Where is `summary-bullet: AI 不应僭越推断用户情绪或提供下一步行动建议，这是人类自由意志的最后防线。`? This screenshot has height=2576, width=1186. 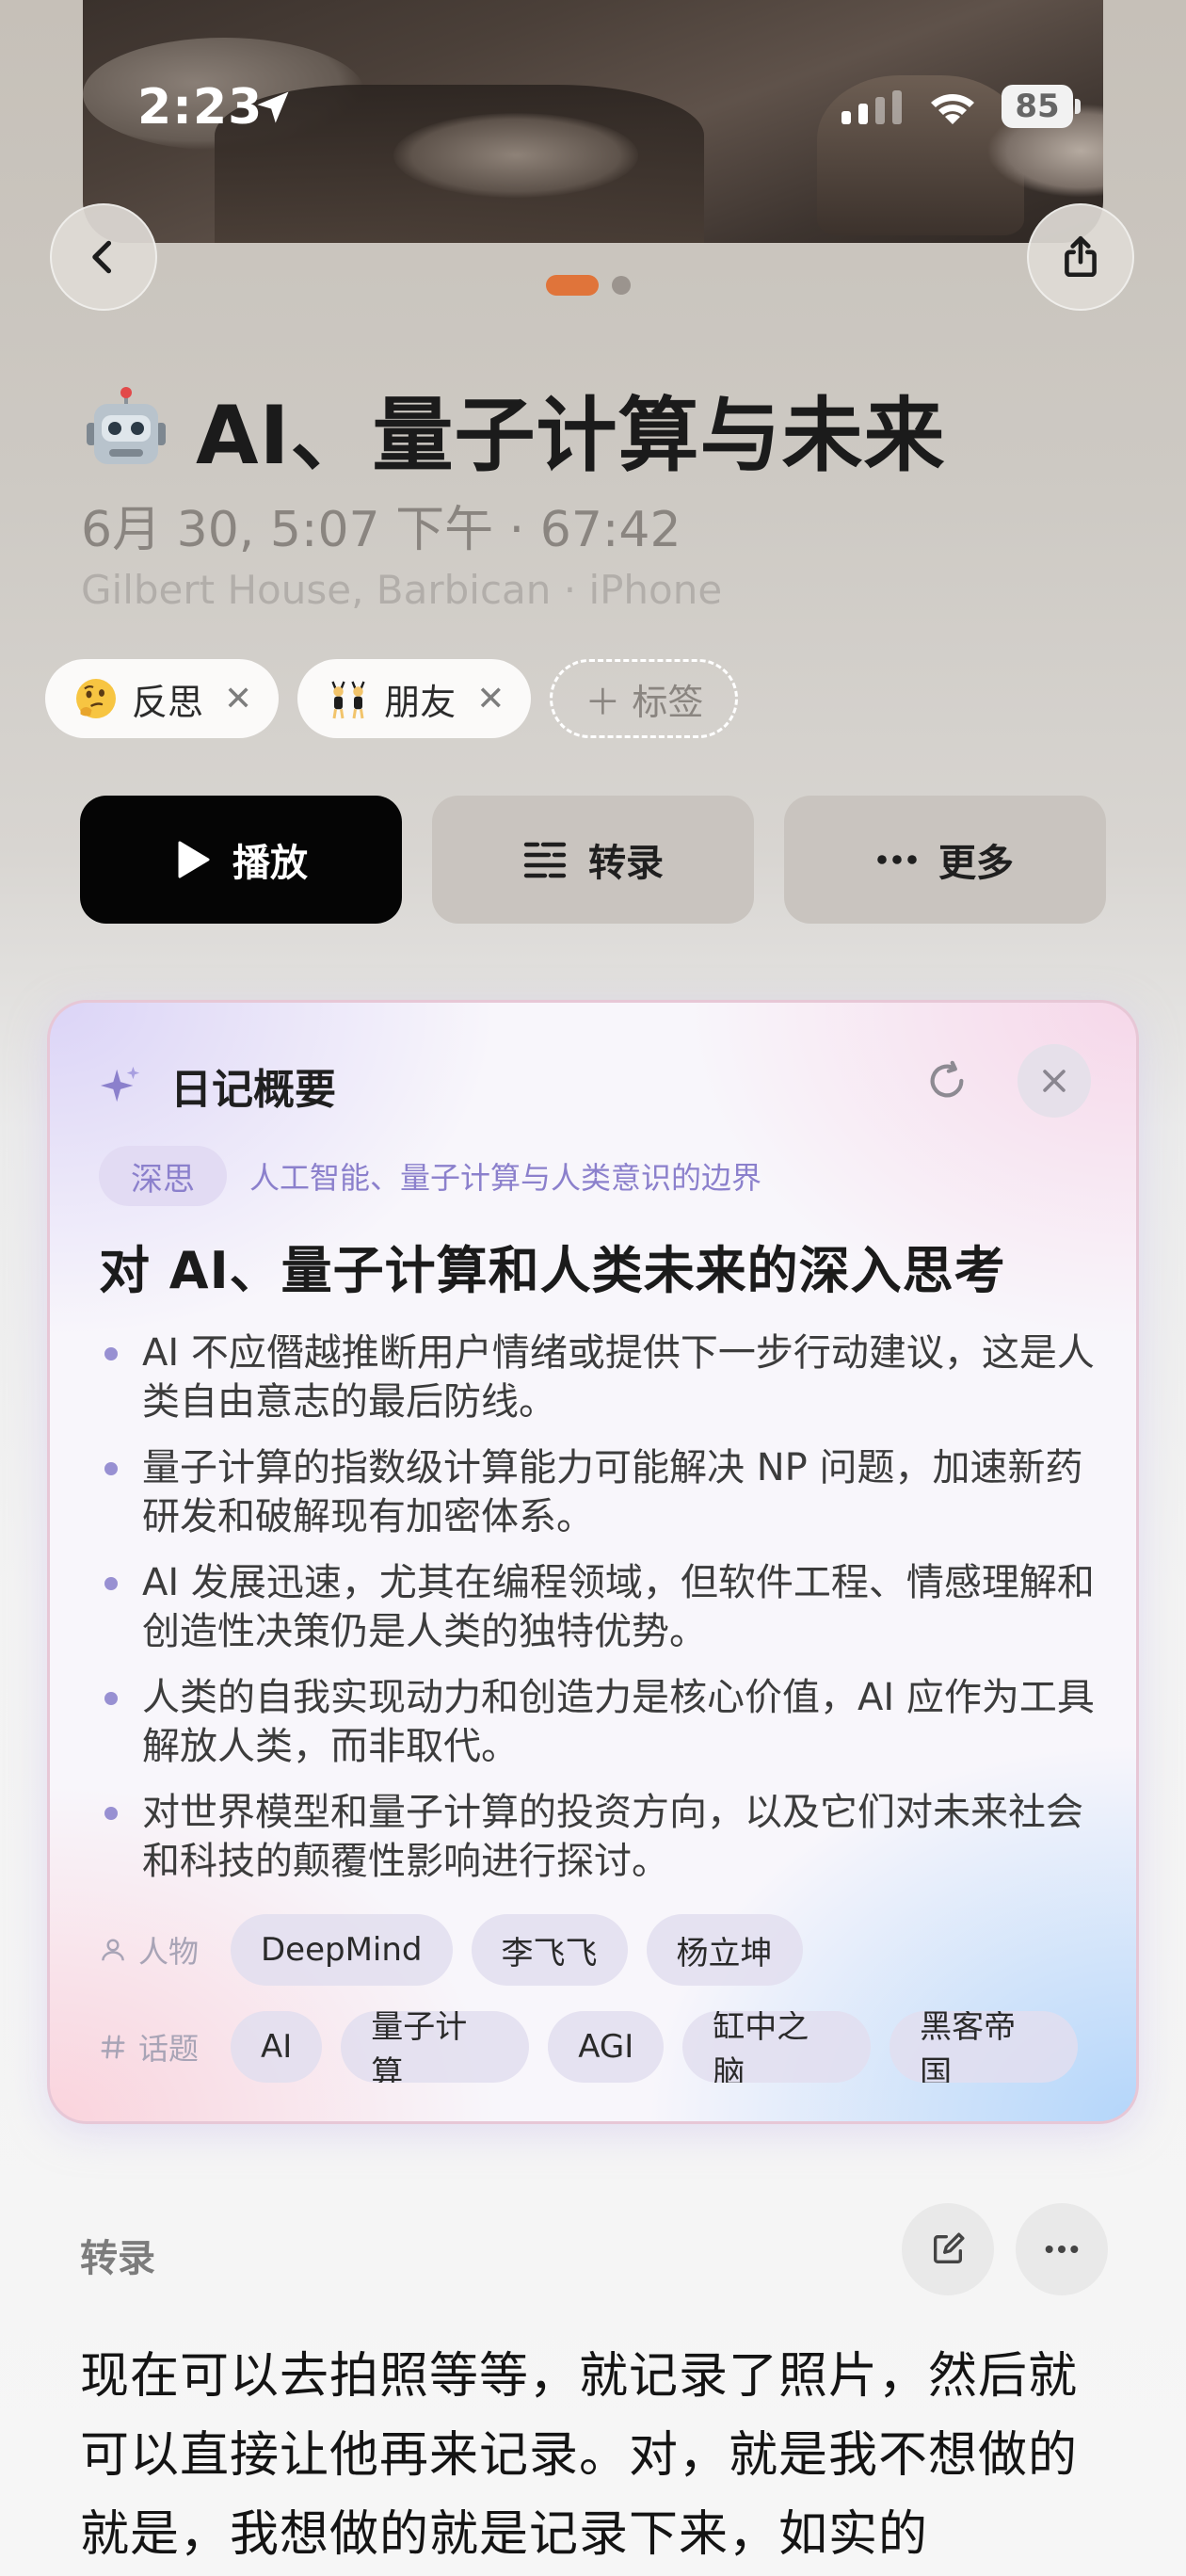 summary-bullet: AI 不应僭越推断用户情绪或提供下一步行动建议，这是人类自由意志的最后防线。 is located at coordinates (602, 1377).